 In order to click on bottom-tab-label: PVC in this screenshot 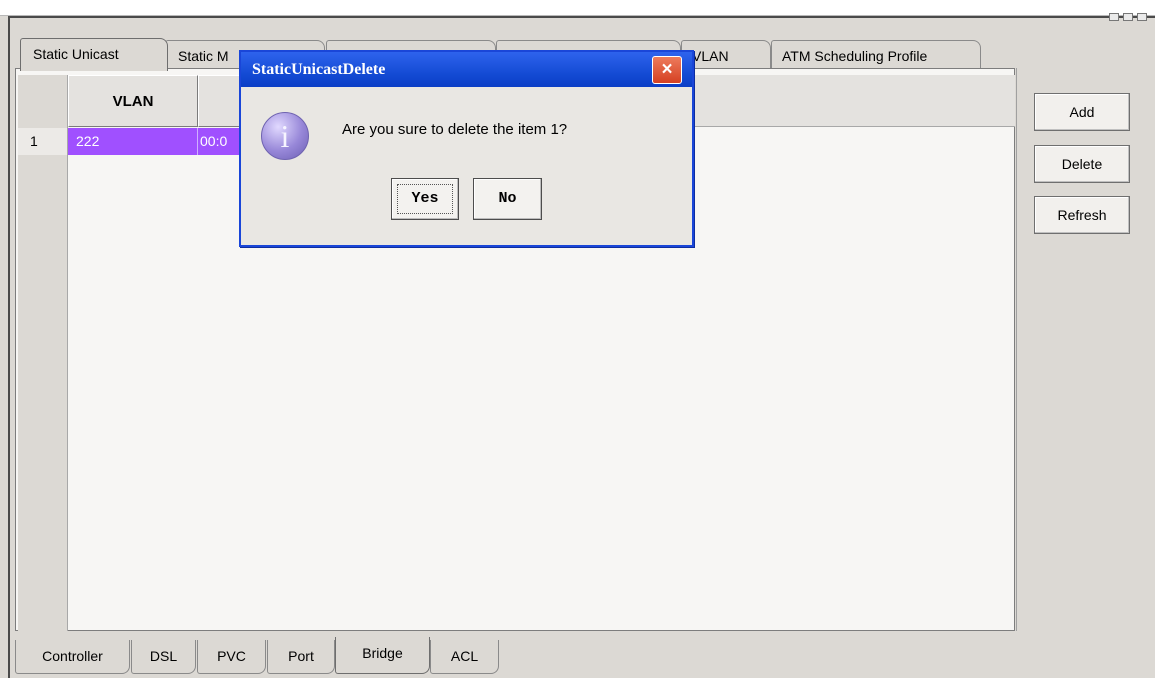, I will do `click(231, 656)`.